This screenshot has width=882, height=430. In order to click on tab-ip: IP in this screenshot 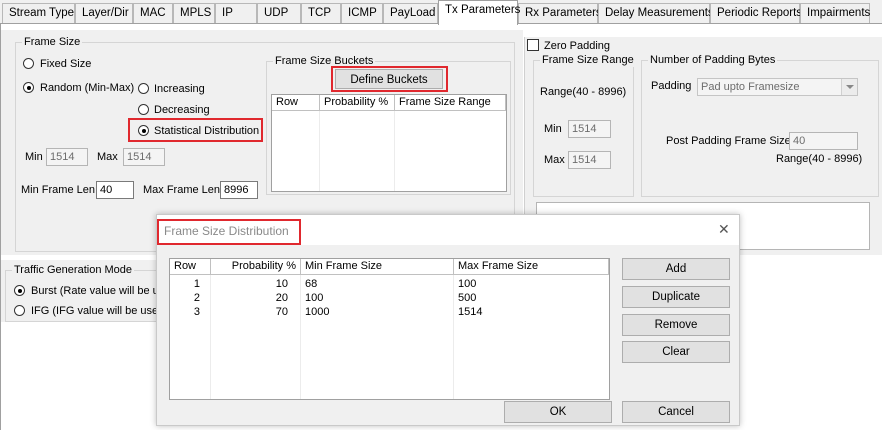, I will do `click(236, 13)`.